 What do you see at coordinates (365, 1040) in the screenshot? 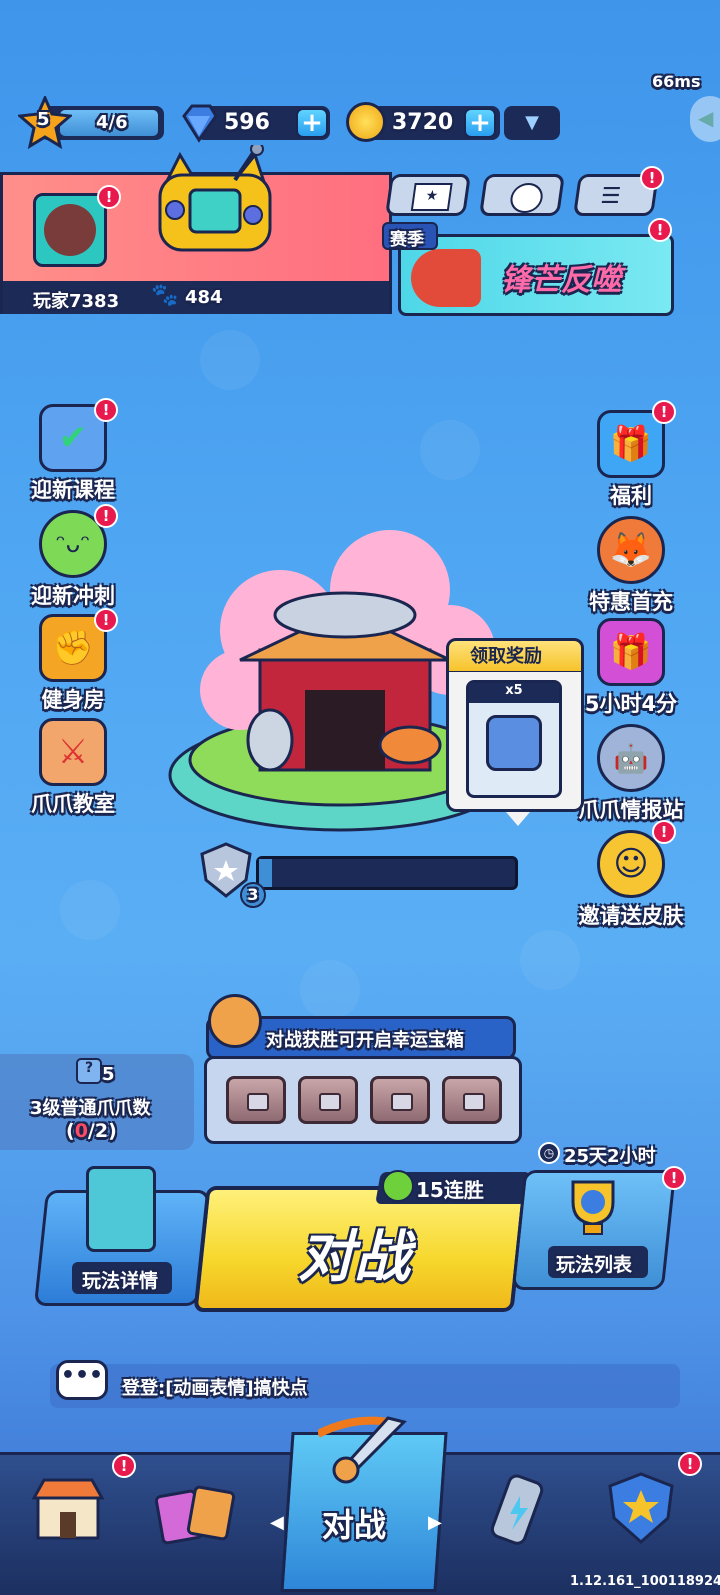
I see `lucky-box-text: 对战获胜可开启幸运宝箱` at bounding box center [365, 1040].